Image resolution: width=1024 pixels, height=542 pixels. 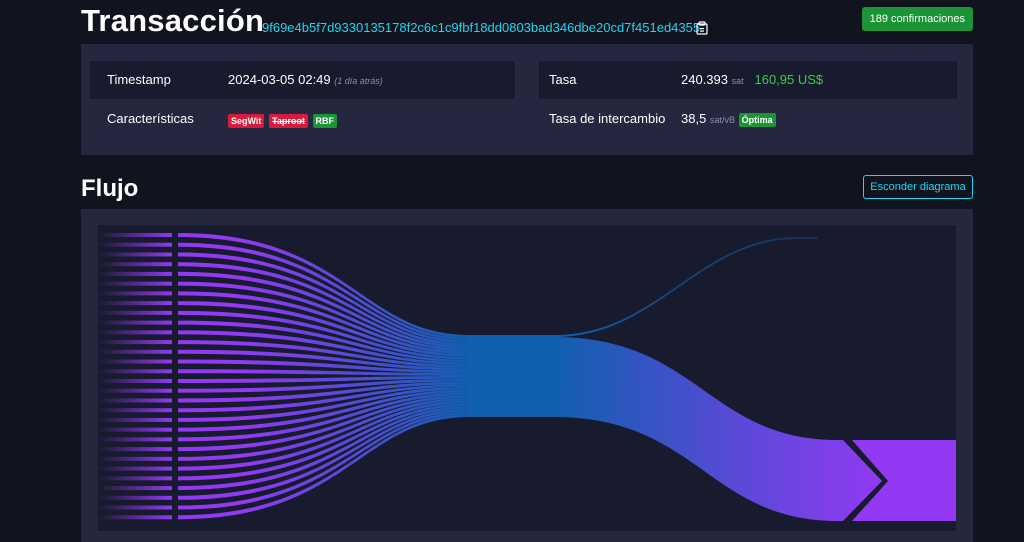 I want to click on timestamp-value: 2024-03-05 02:49 (1 día atrás), so click(x=305, y=80).